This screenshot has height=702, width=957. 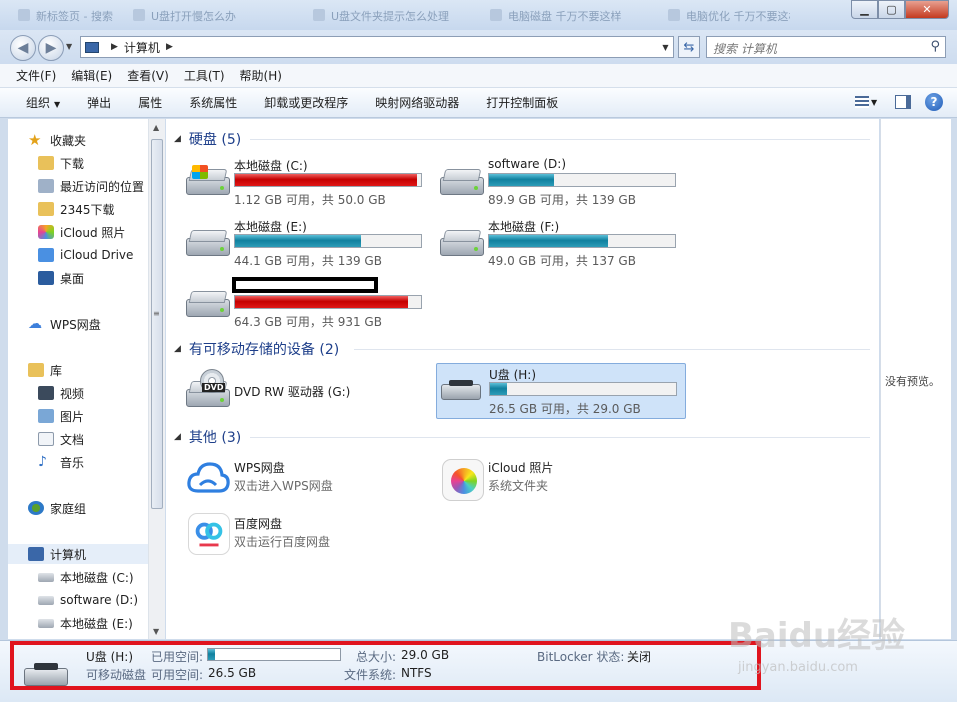 I want to click on drive-redacted: 64.3 GB 可用，共 931 GB, so click(x=307, y=305).